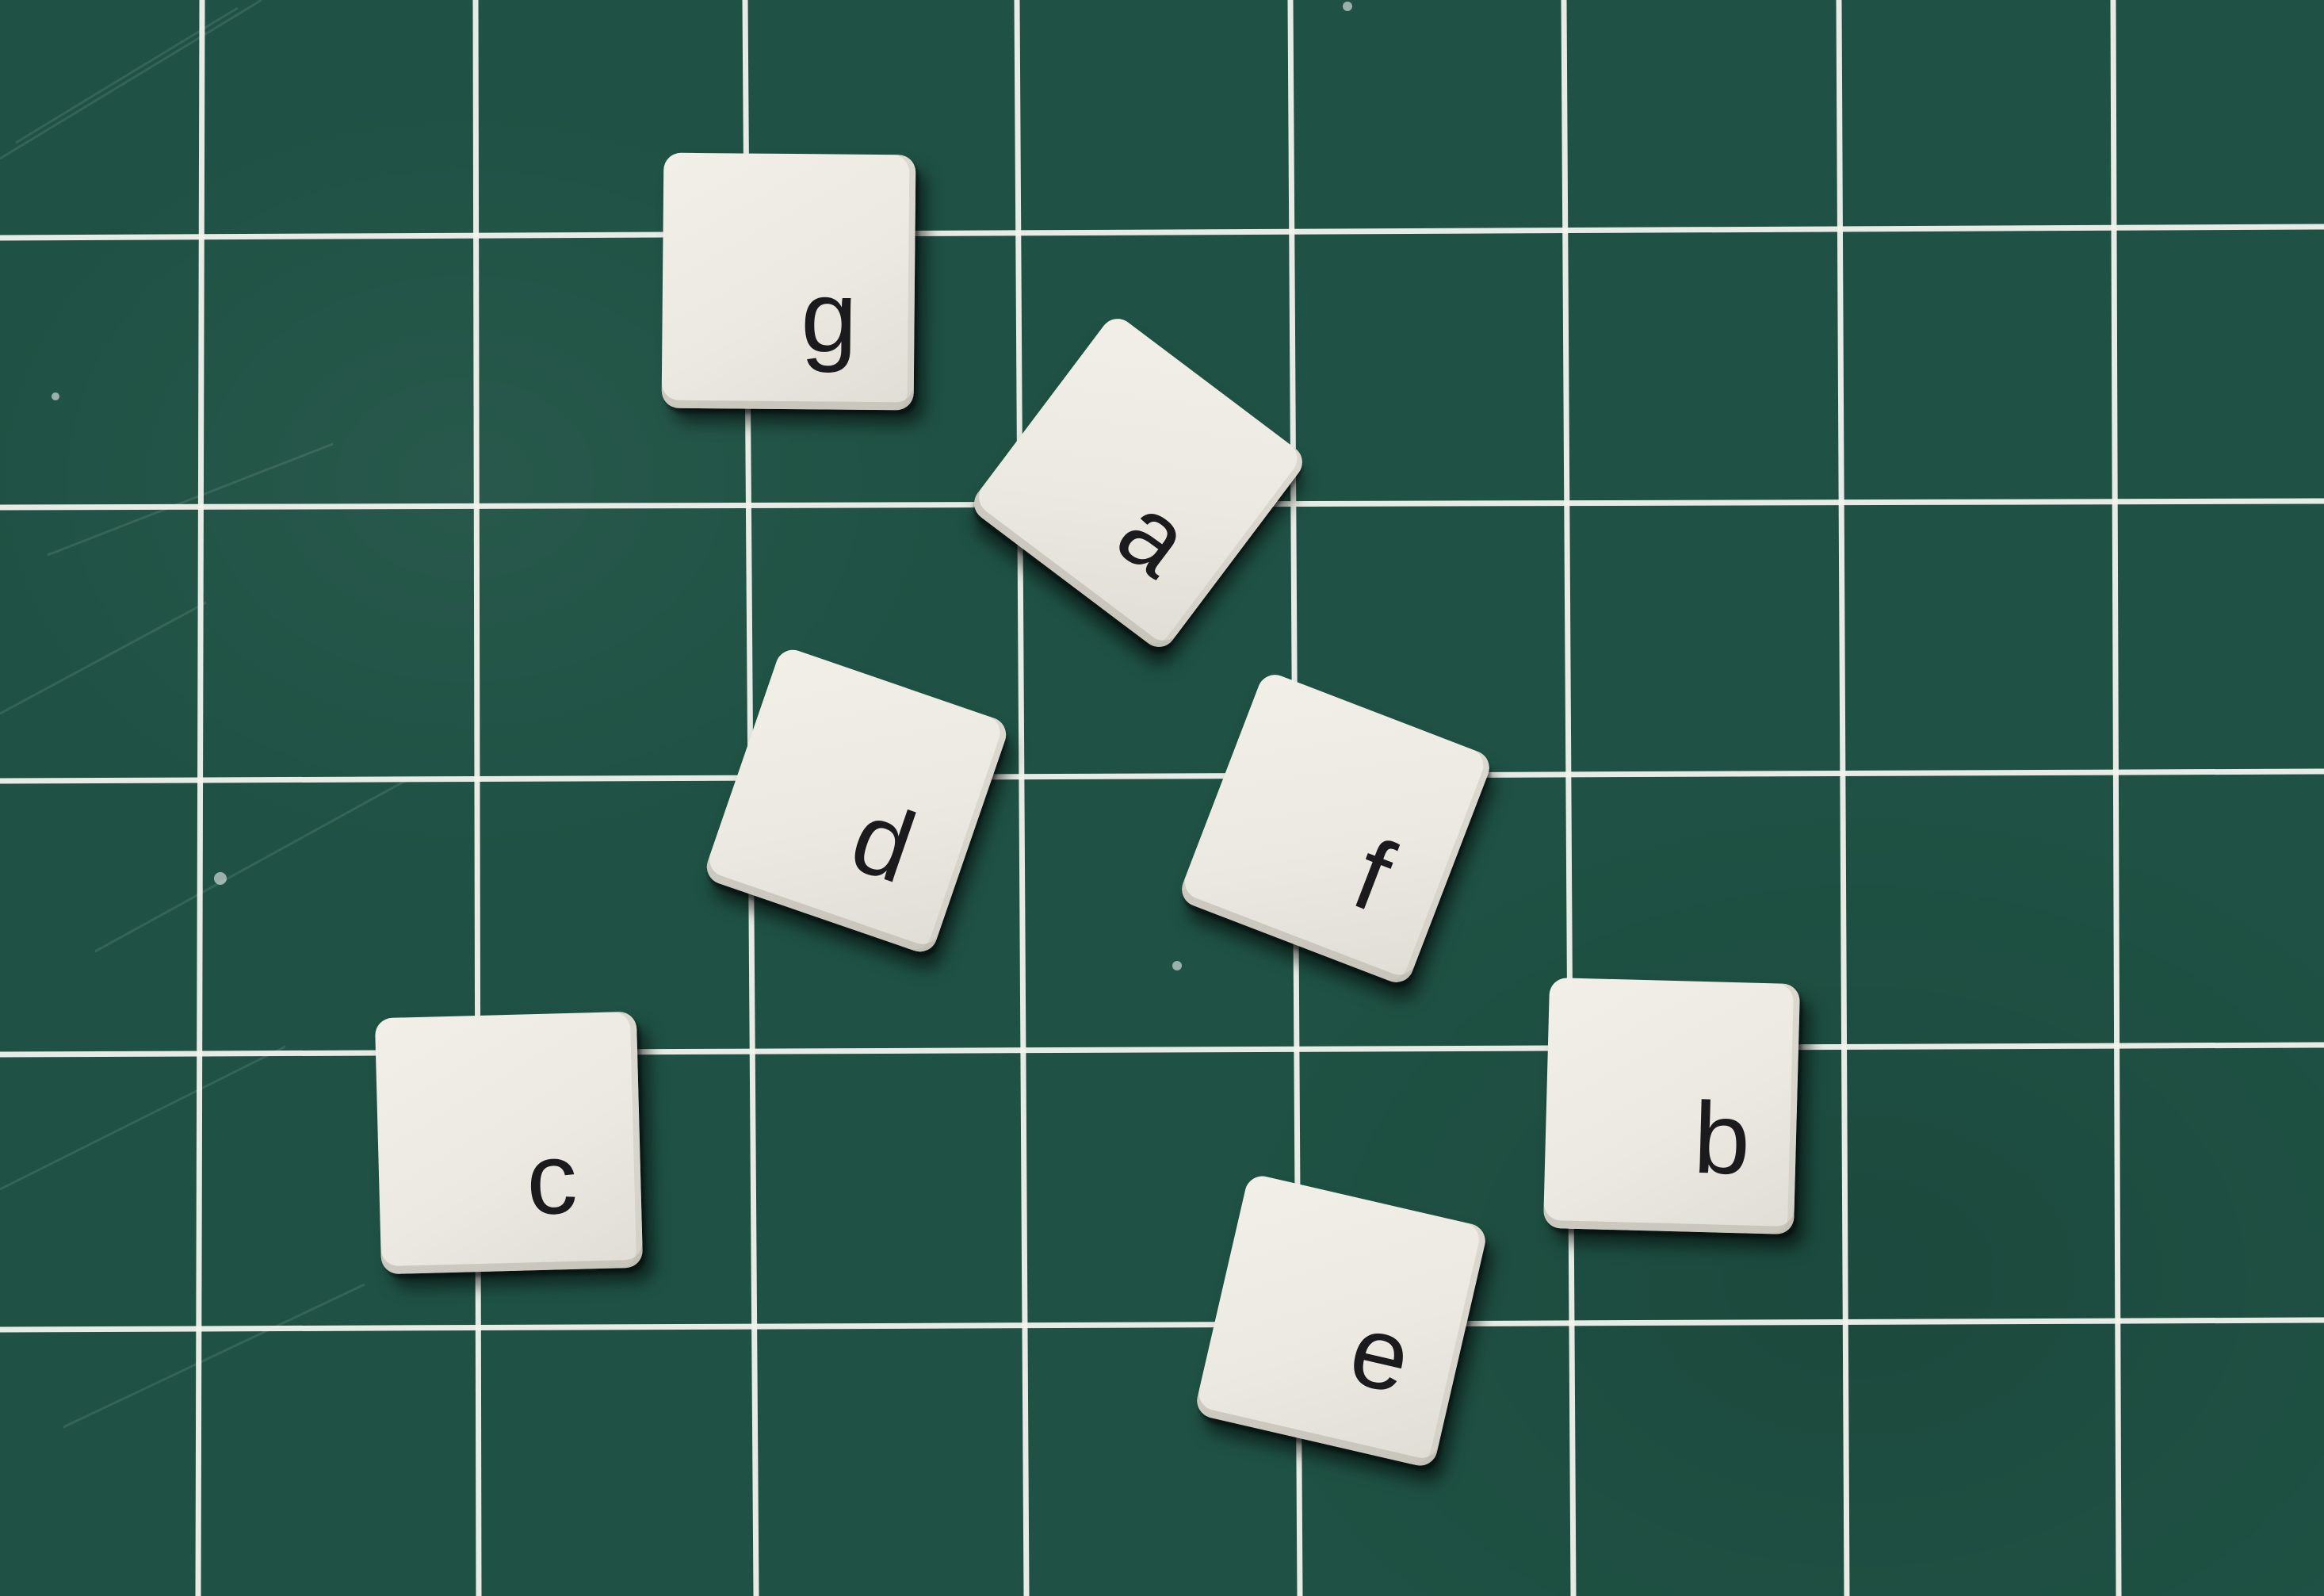 The image size is (2324, 1596). Describe the element at coordinates (1373, 875) in the screenshot. I see `tile-letter: f` at that location.